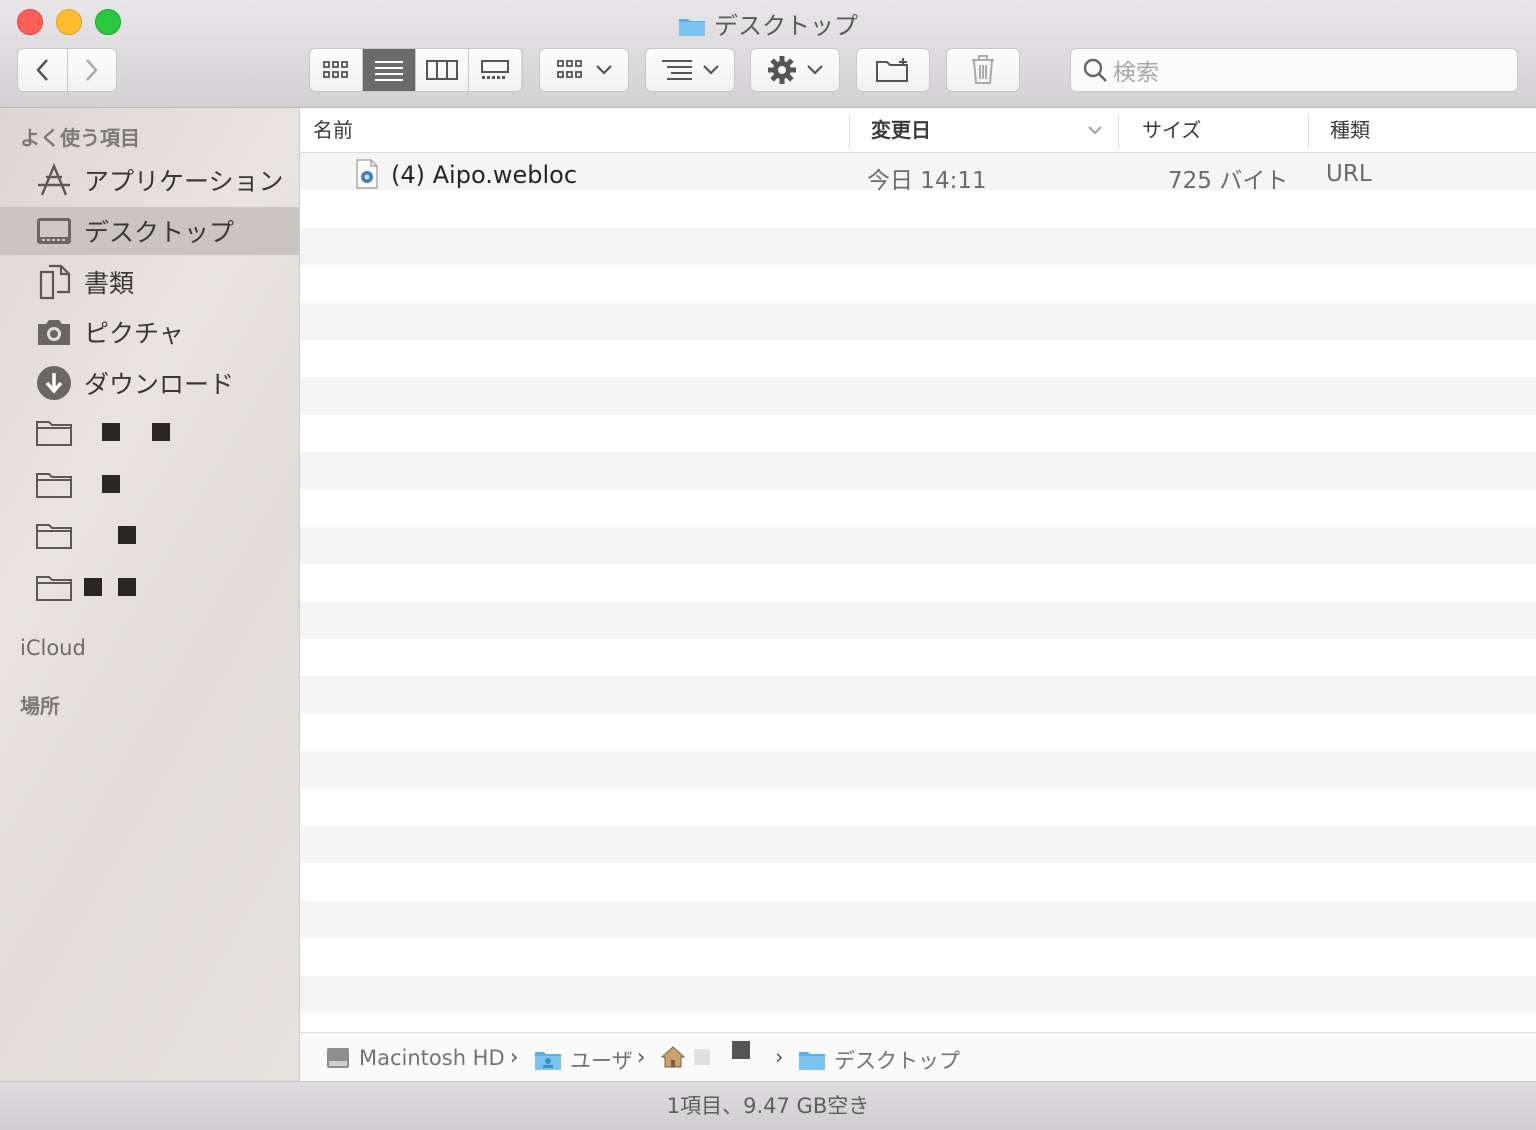 This screenshot has height=1130, width=1536. What do you see at coordinates (184, 181) in the screenshot?
I see `sidebar-item-label: アプリケーション` at bounding box center [184, 181].